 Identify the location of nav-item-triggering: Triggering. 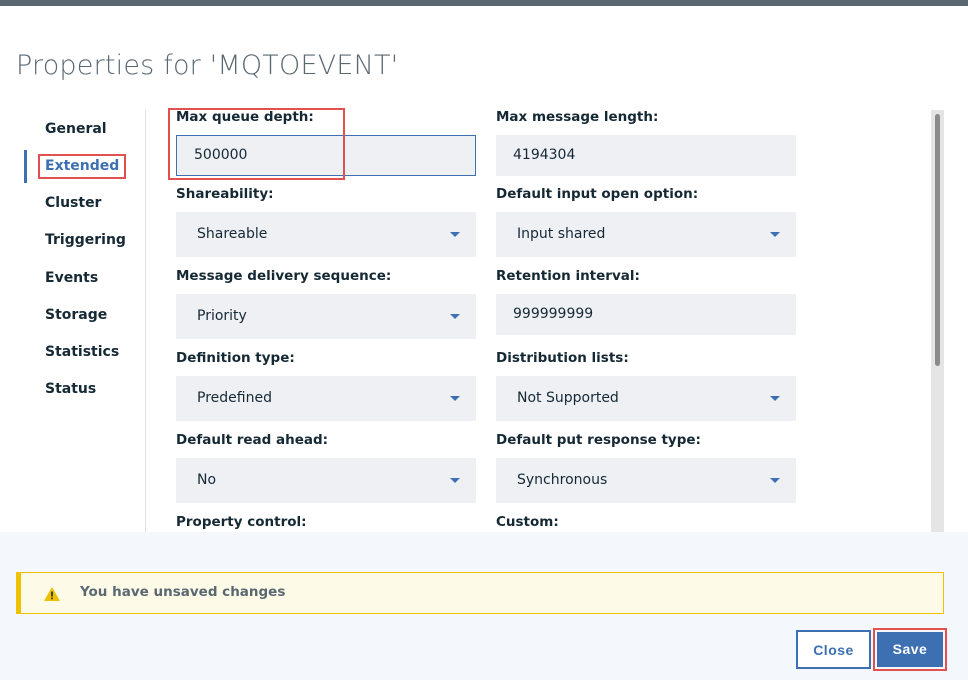
(84, 240).